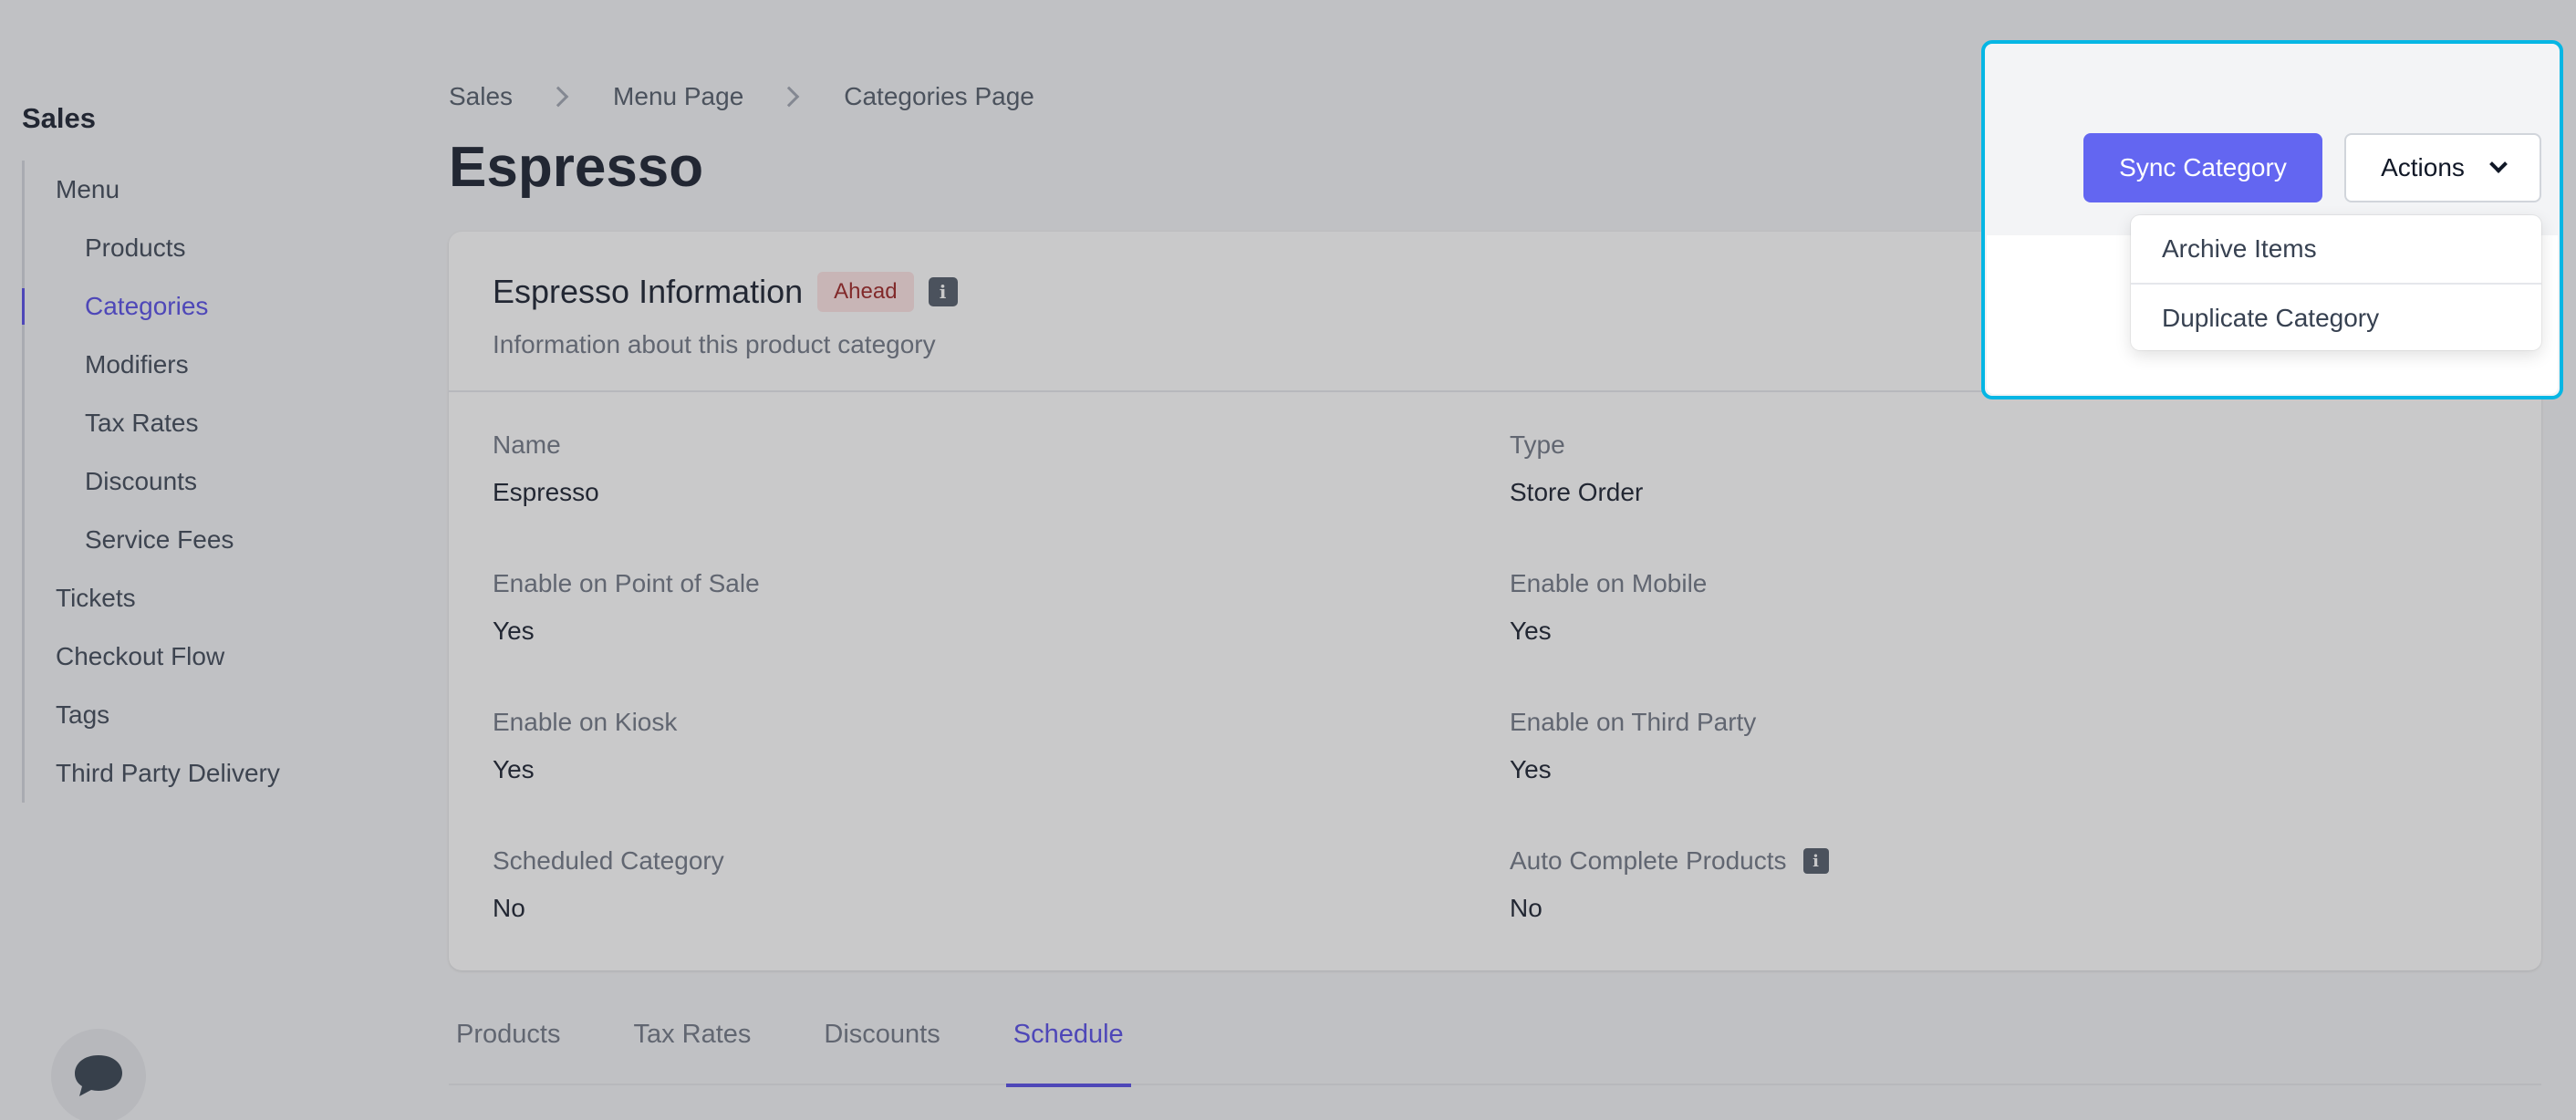  Describe the element at coordinates (585, 722) in the screenshot. I see `field-label: Enable on Kiosk` at that location.